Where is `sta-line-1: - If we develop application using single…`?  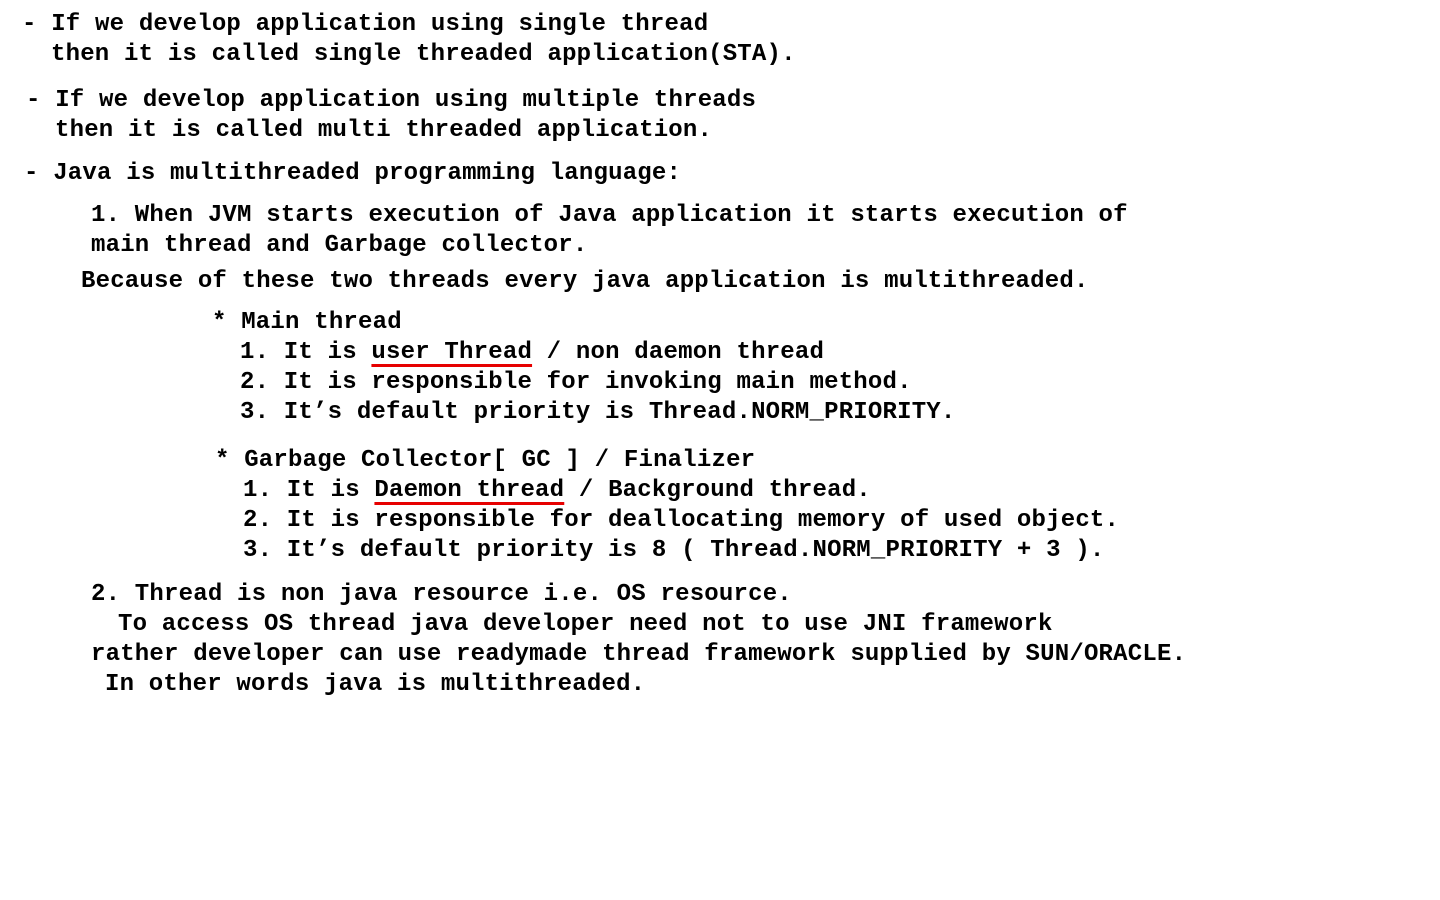 sta-line-1: - If we develop application using single… is located at coordinates (365, 24).